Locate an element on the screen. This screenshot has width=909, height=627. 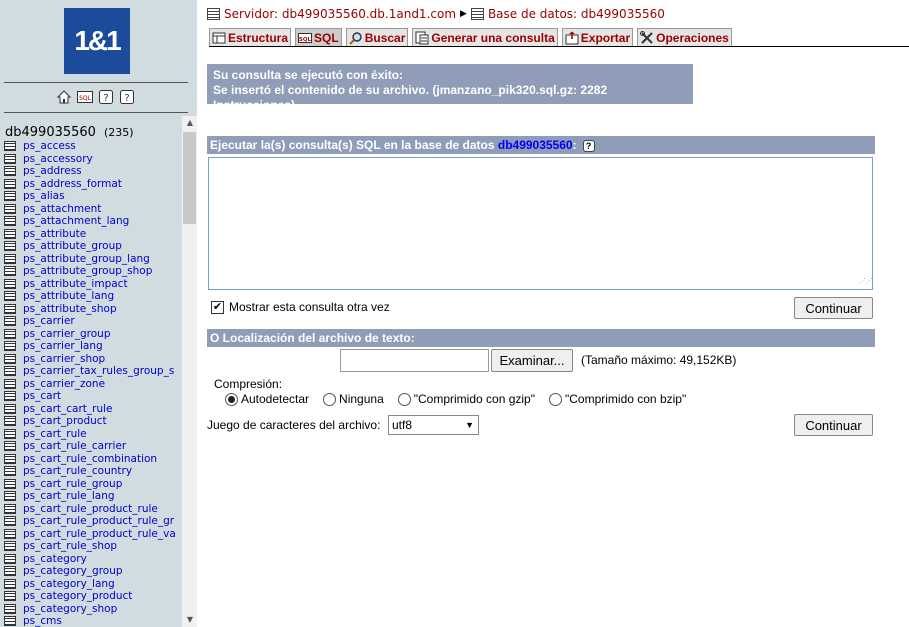
table-list-item: ps_address_format is located at coordinates (92, 184).